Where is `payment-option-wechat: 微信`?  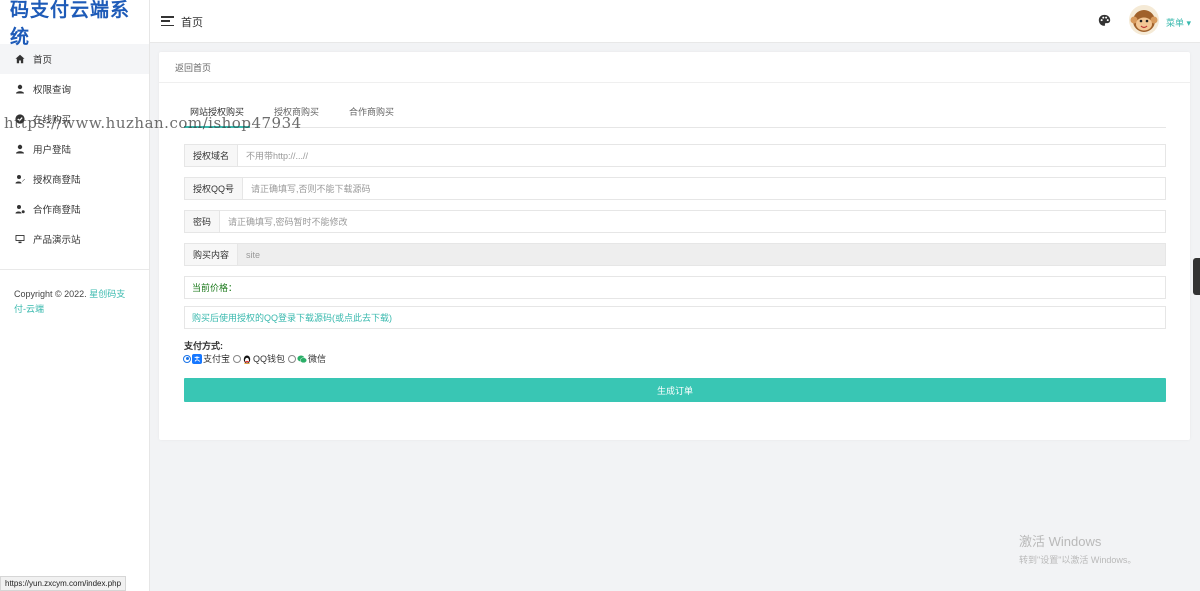 payment-option-wechat: 微信 is located at coordinates (307, 358).